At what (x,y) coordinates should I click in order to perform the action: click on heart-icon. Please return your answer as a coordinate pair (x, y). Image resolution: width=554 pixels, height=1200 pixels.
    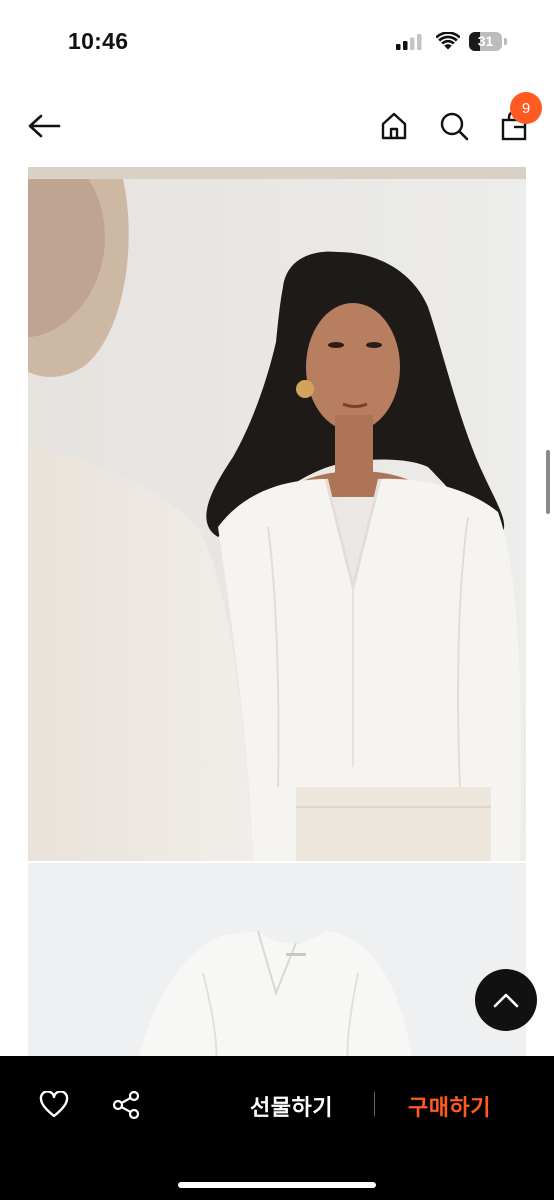
    Looking at the image, I should click on (54, 1105).